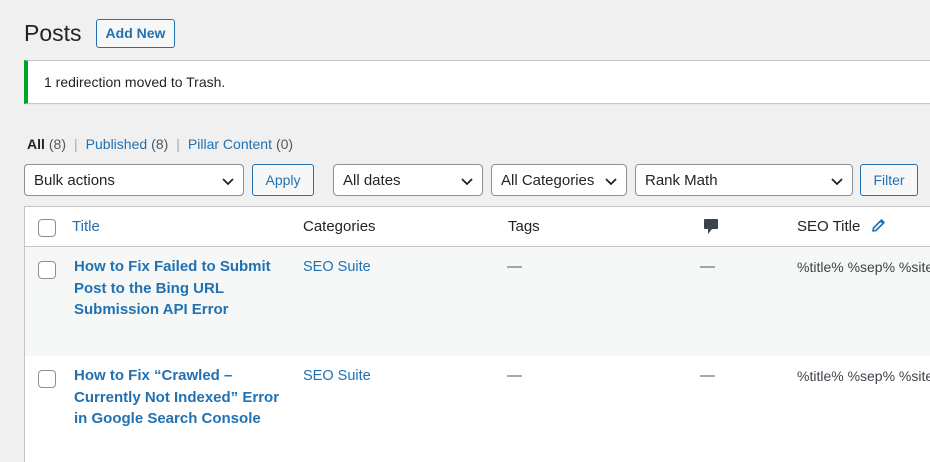 Image resolution: width=930 pixels, height=462 pixels. I want to click on page-title: Posts, so click(53, 33).